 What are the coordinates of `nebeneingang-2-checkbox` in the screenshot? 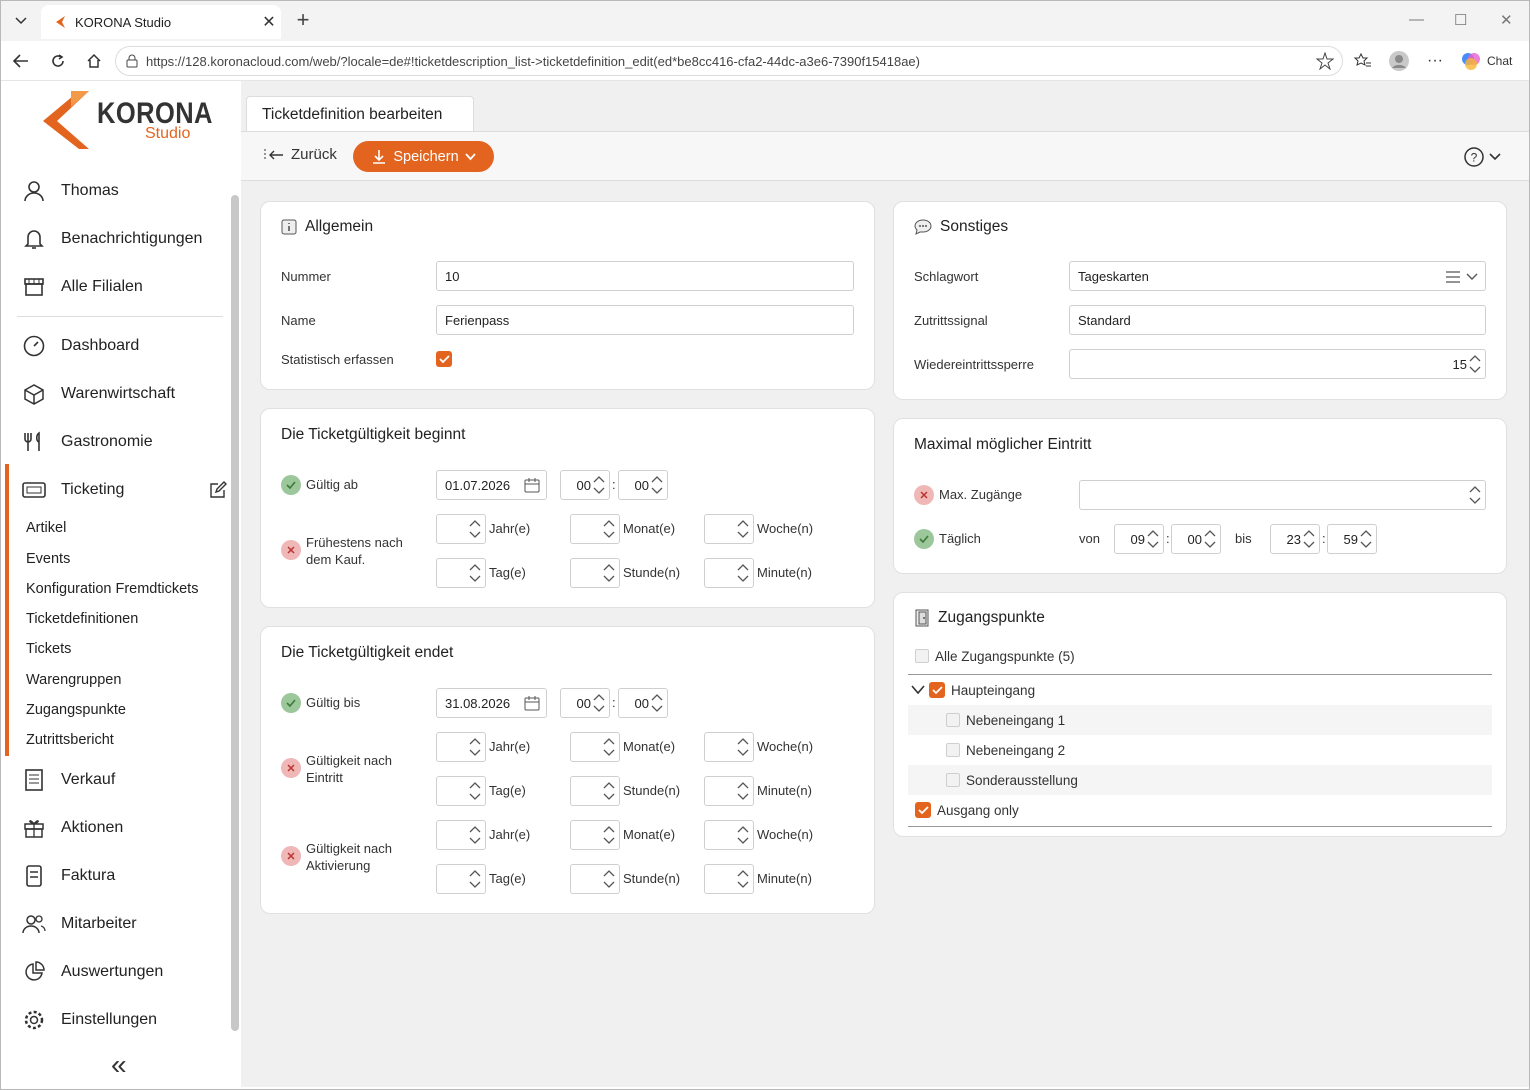 It's located at (953, 750).